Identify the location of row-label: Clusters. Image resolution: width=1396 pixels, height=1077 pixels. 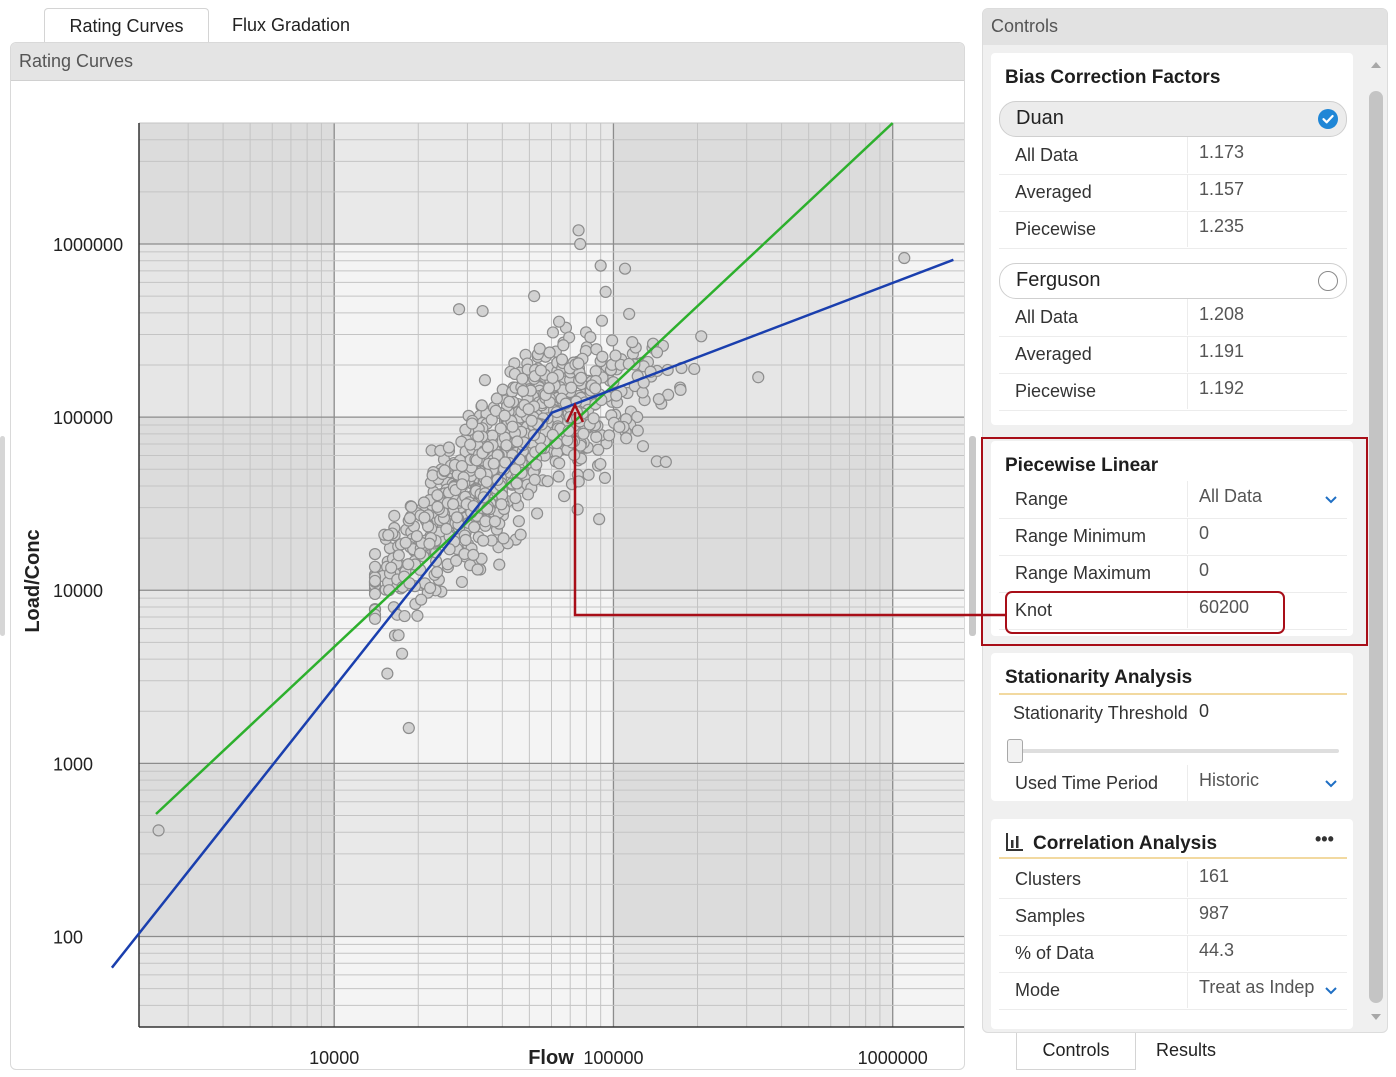
(1048, 879).